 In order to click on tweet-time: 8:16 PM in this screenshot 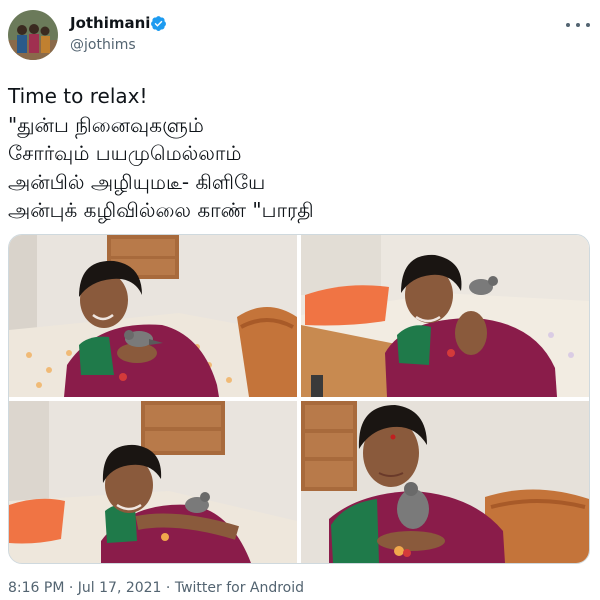, I will do `click(36, 588)`.